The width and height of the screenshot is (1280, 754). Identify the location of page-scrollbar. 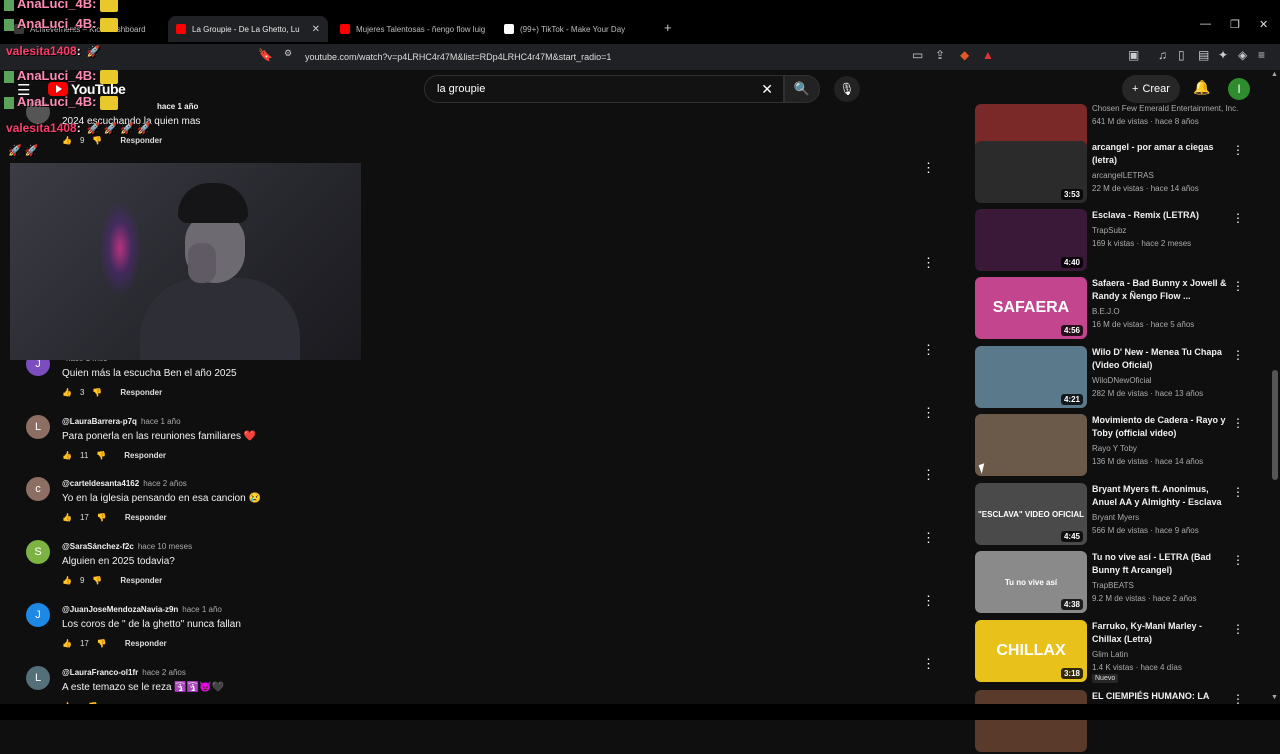
(1275, 390).